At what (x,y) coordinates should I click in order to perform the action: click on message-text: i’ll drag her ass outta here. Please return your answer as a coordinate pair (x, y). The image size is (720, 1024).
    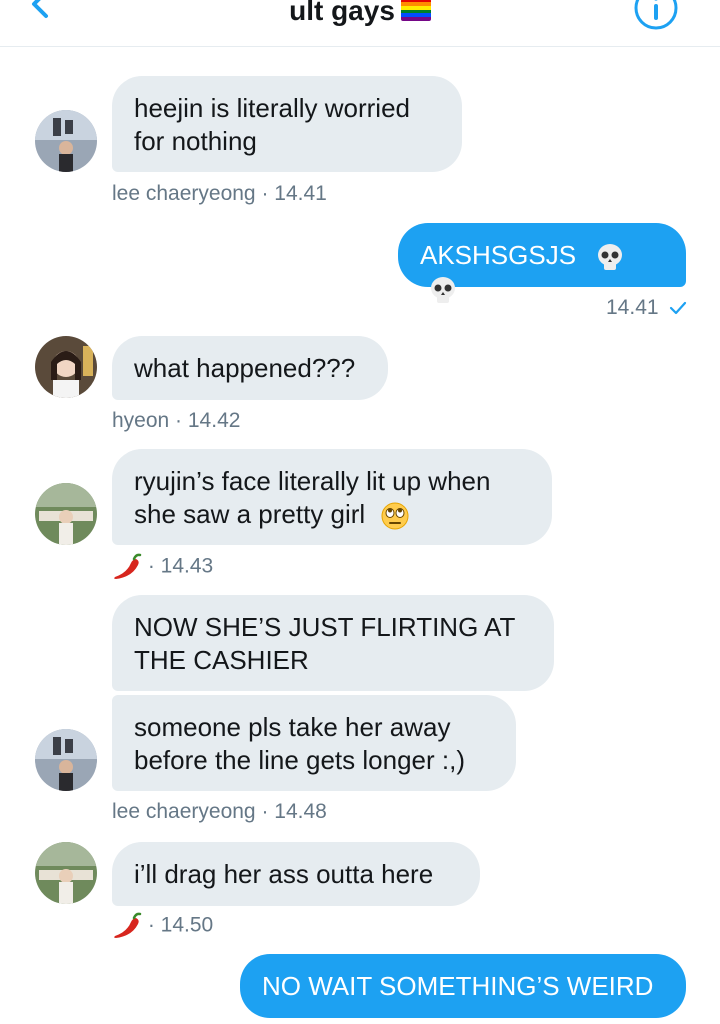
    Looking at the image, I should click on (284, 874).